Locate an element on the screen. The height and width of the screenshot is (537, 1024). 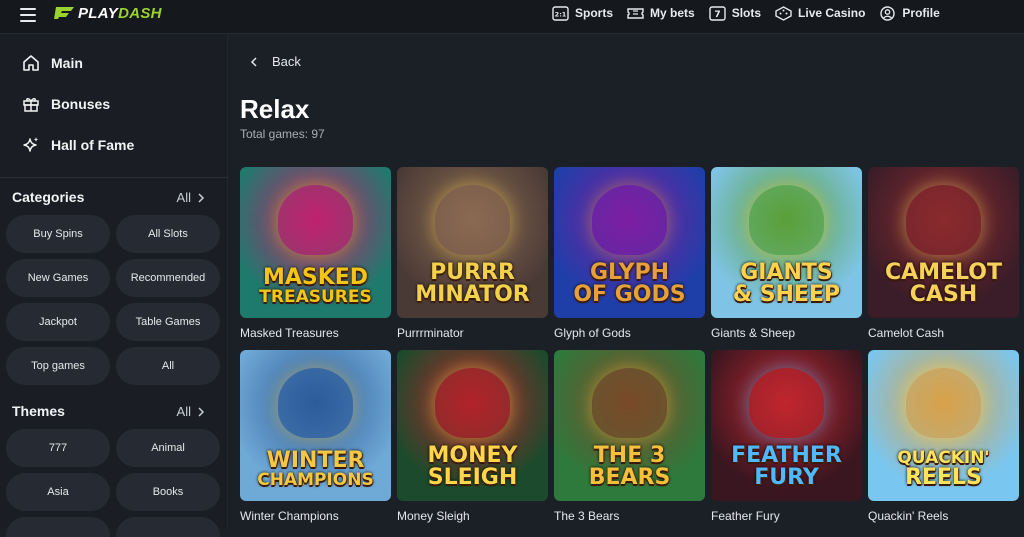
slots-icon: 7 is located at coordinates (717, 13).